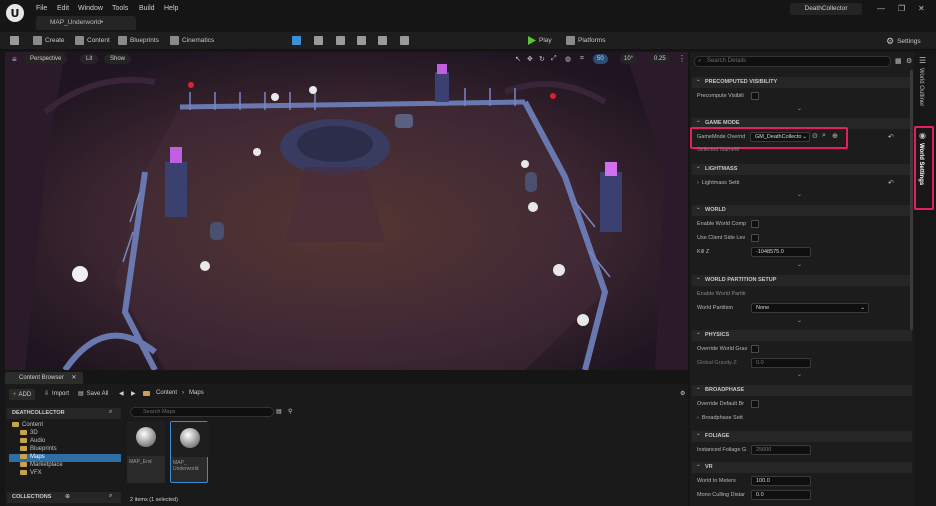 The image size is (936, 506). Describe the element at coordinates (86, 23) in the screenshot. I see `level-tab: MAP_Underworld•` at that location.